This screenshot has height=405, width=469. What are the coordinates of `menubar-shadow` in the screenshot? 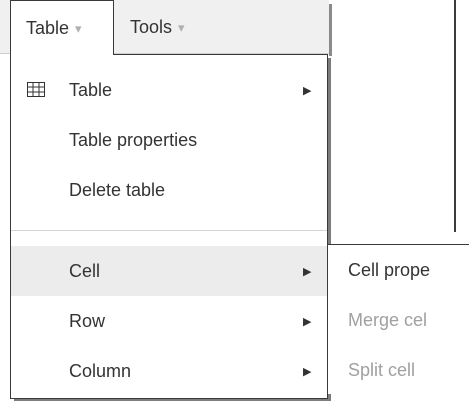 It's located at (330, 30).